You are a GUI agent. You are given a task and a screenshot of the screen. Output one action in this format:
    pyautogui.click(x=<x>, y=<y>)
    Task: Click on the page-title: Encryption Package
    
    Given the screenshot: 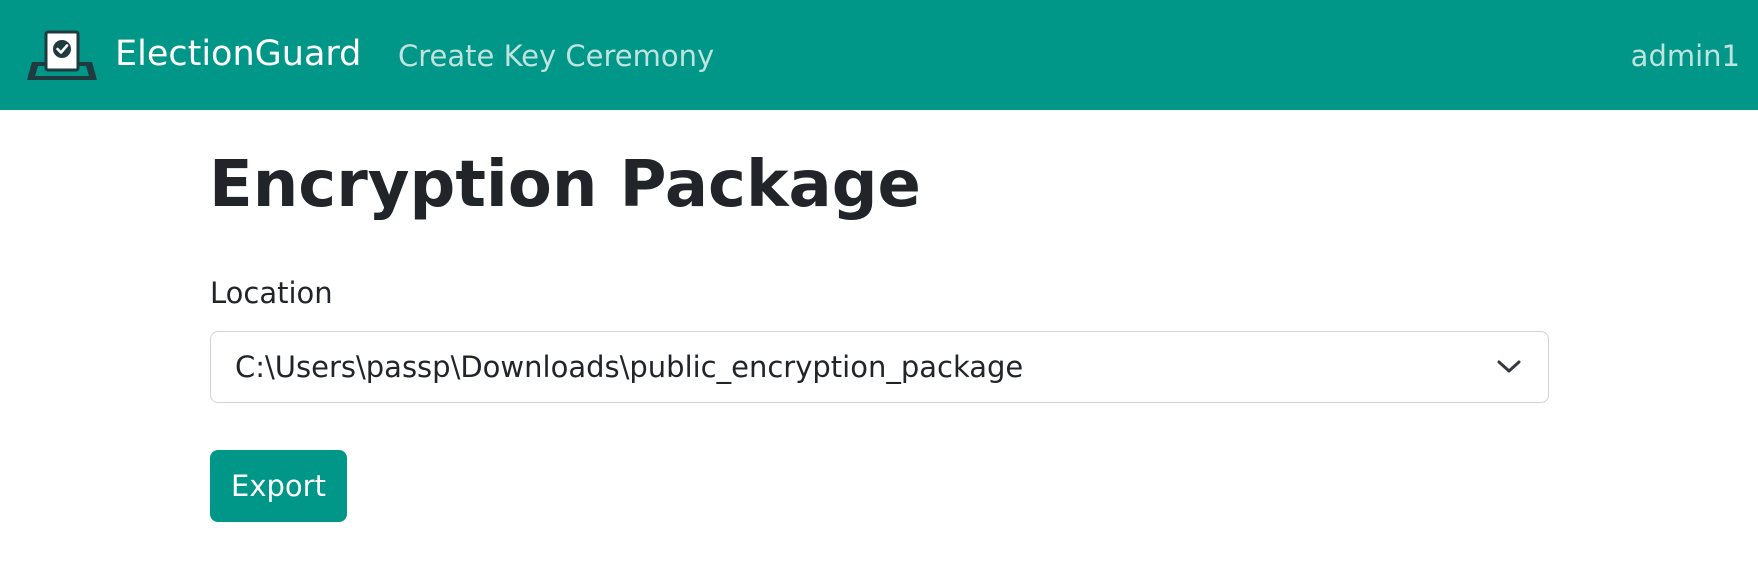 What is the action you would take?
    pyautogui.click(x=565, y=185)
    